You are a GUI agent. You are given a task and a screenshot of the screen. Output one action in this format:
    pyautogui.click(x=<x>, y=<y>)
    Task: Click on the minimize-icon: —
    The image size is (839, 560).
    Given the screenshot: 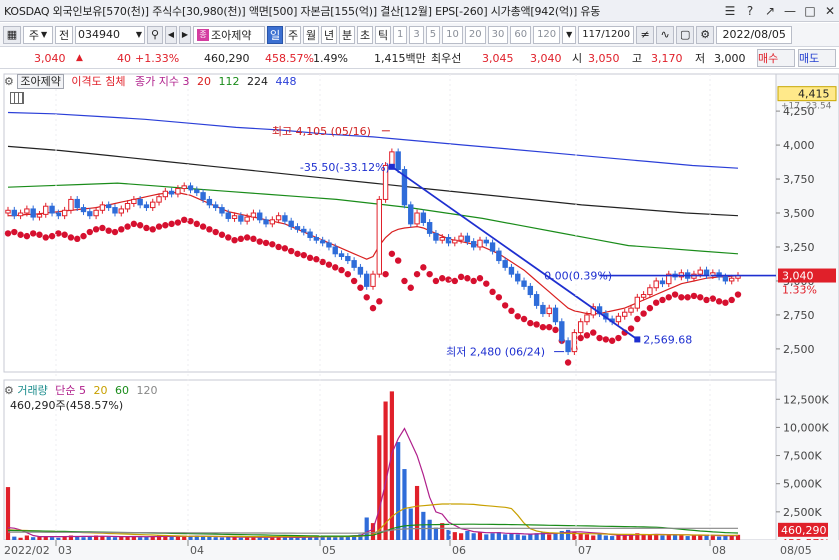 What is the action you would take?
    pyautogui.click(x=790, y=11)
    